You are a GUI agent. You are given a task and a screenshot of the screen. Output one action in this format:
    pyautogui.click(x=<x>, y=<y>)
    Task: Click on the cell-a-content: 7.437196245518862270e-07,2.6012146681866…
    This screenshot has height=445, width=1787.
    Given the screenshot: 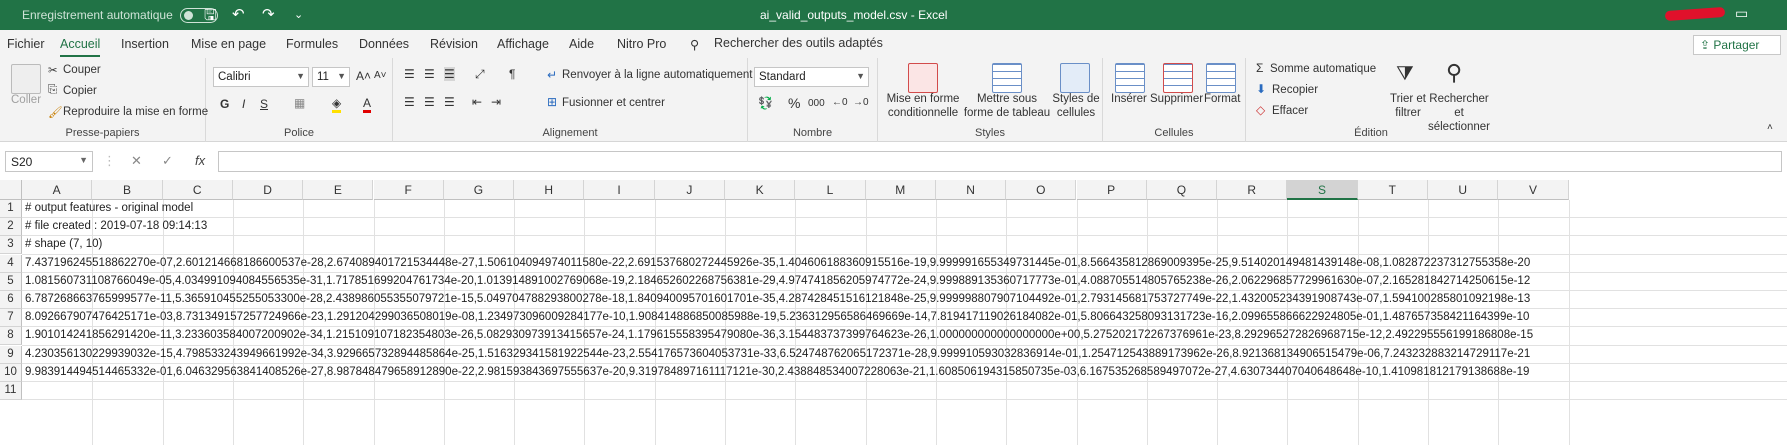 What is the action you would take?
    pyautogui.click(x=902, y=264)
    